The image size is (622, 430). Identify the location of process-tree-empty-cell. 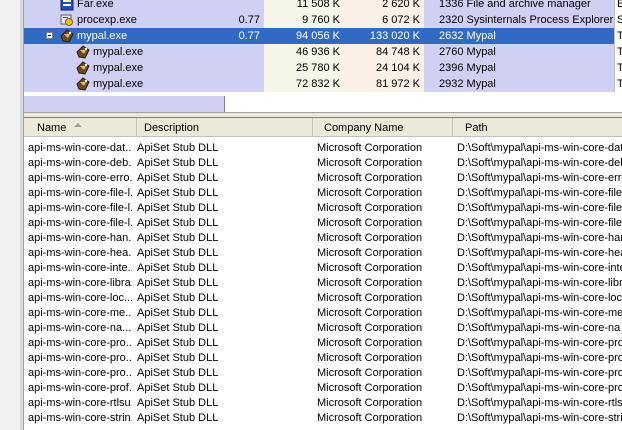
(124, 104).